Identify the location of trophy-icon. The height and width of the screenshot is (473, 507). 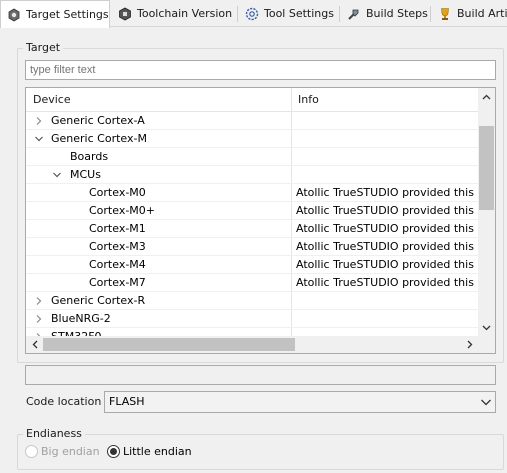
(445, 14).